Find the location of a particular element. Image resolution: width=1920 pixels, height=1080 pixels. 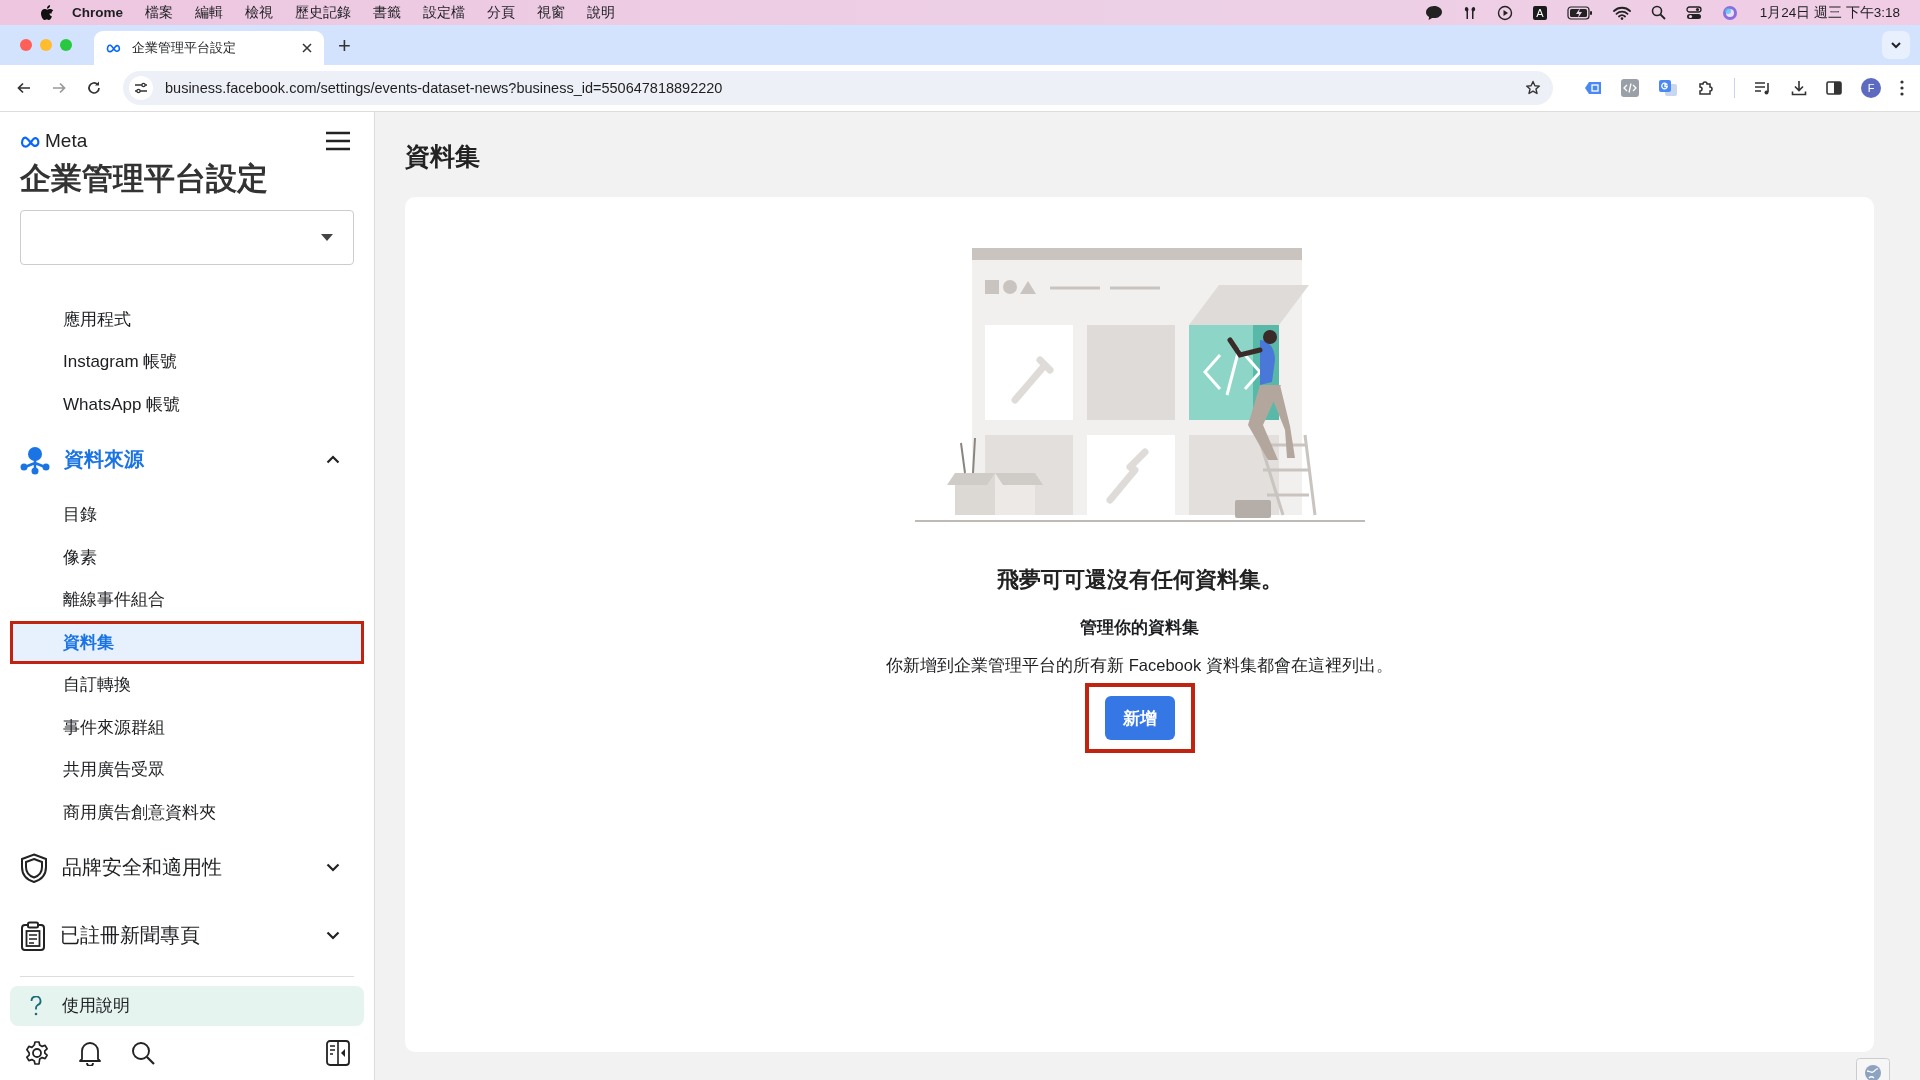

help-link: 使用說明 is located at coordinates (187, 1005).